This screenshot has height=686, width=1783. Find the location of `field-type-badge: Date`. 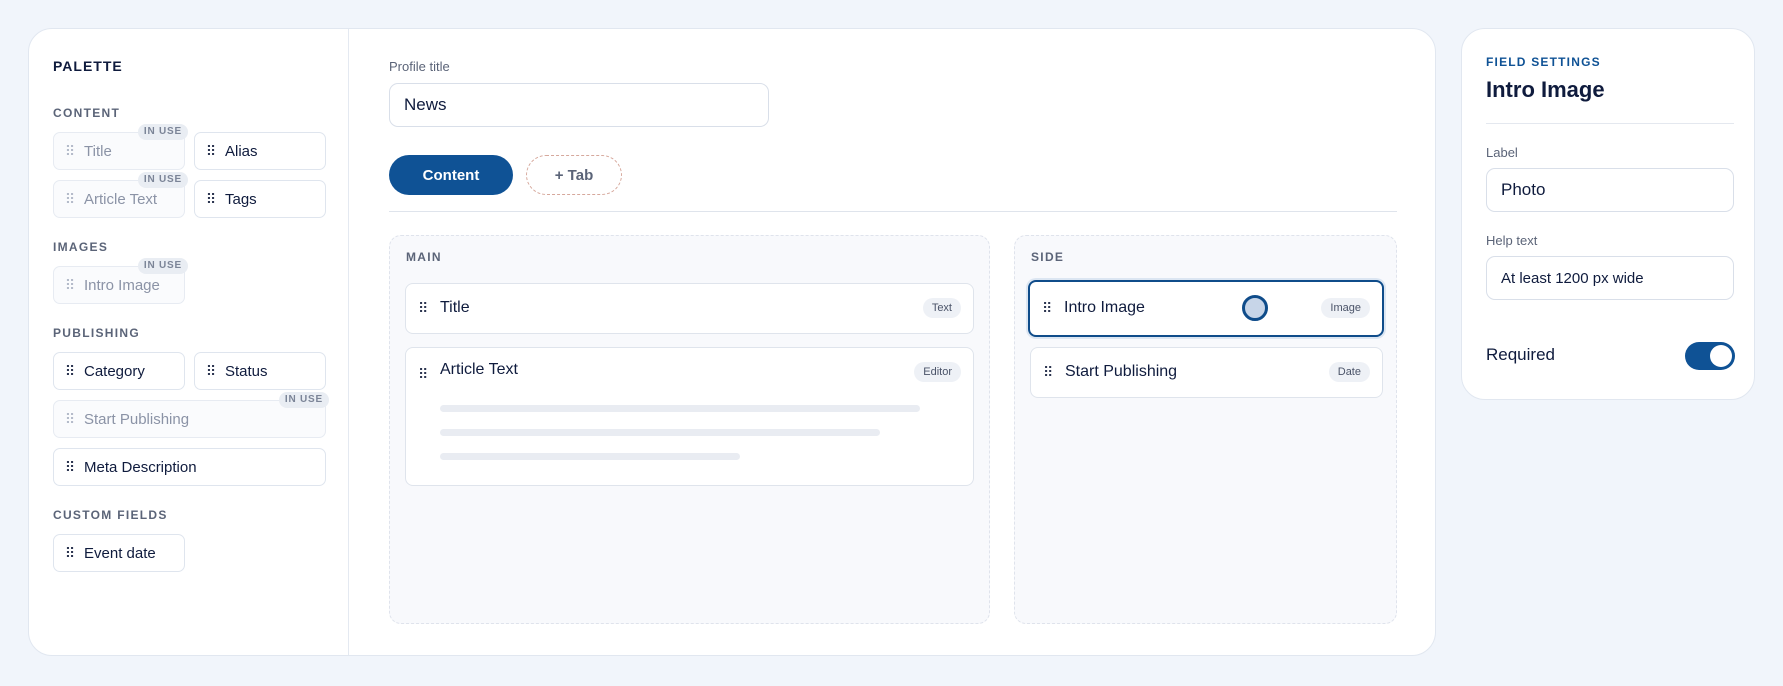

field-type-badge: Date is located at coordinates (1349, 372).